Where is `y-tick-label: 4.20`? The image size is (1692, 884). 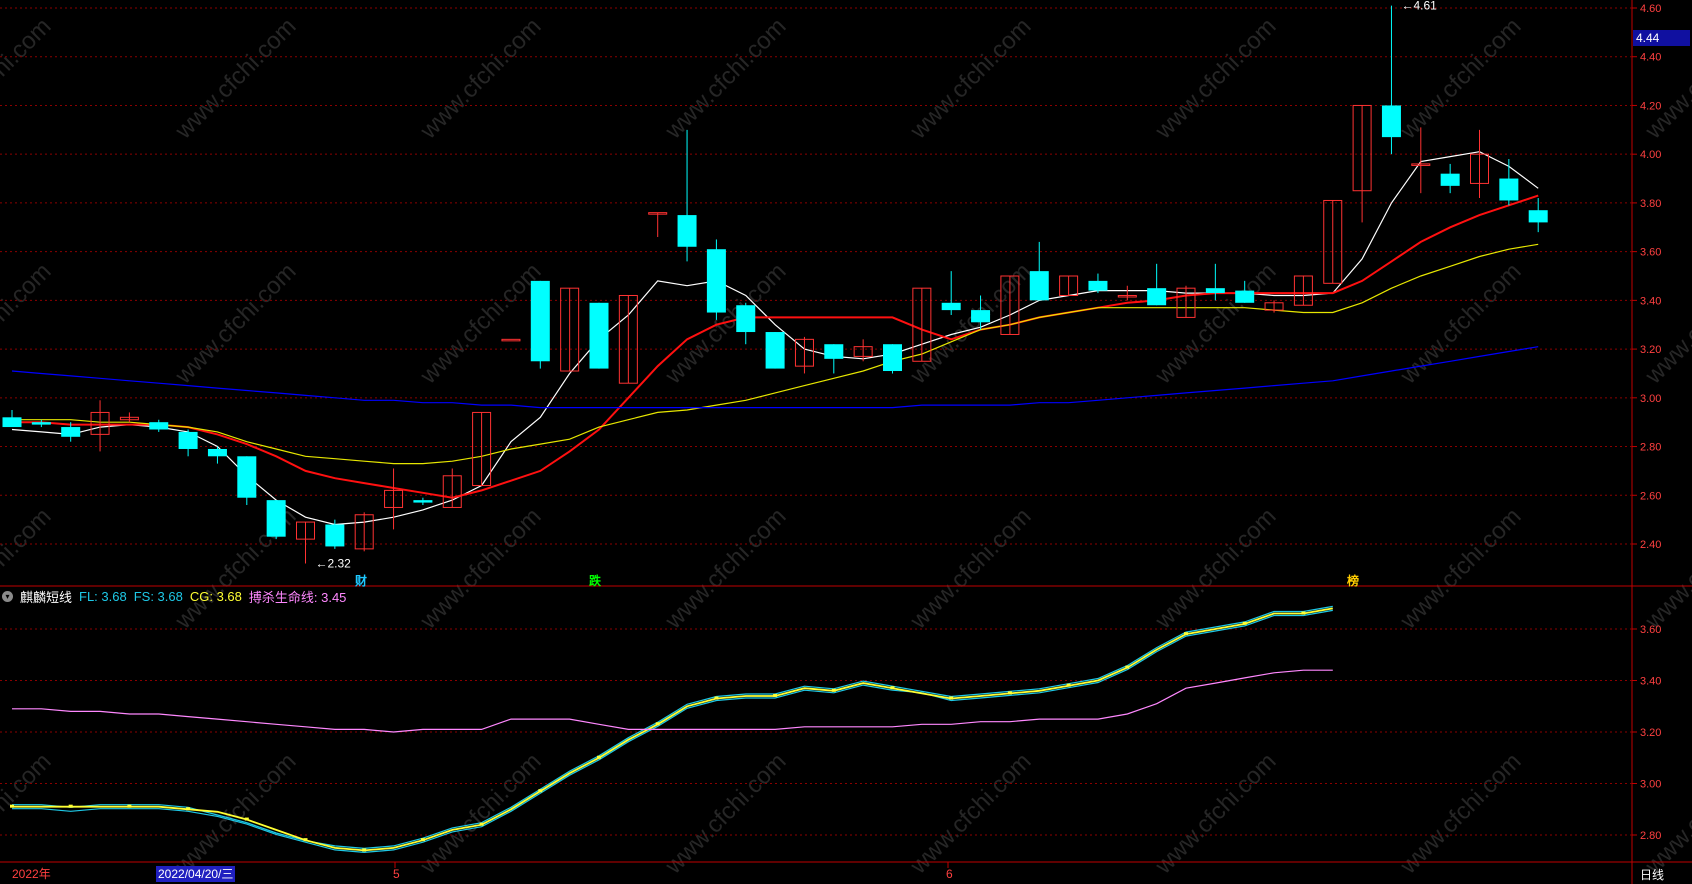
y-tick-label: 4.20 is located at coordinates (1650, 106).